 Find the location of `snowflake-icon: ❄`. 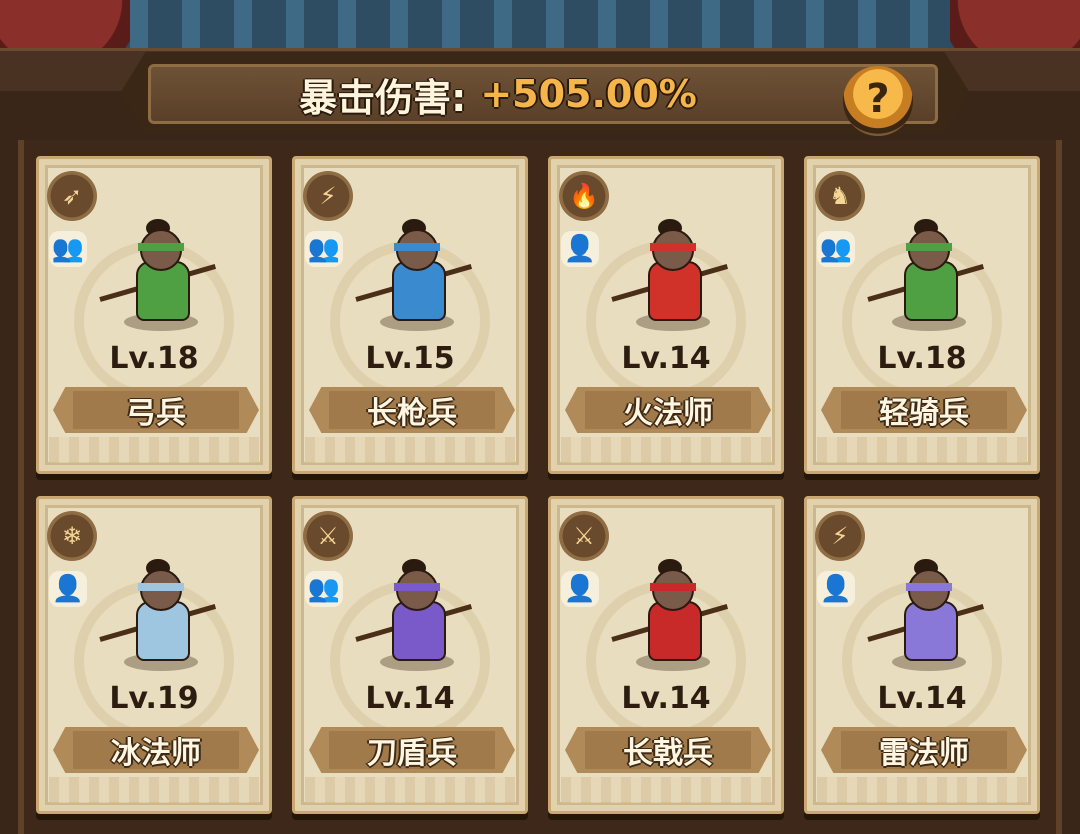

snowflake-icon: ❄ is located at coordinates (72, 536).